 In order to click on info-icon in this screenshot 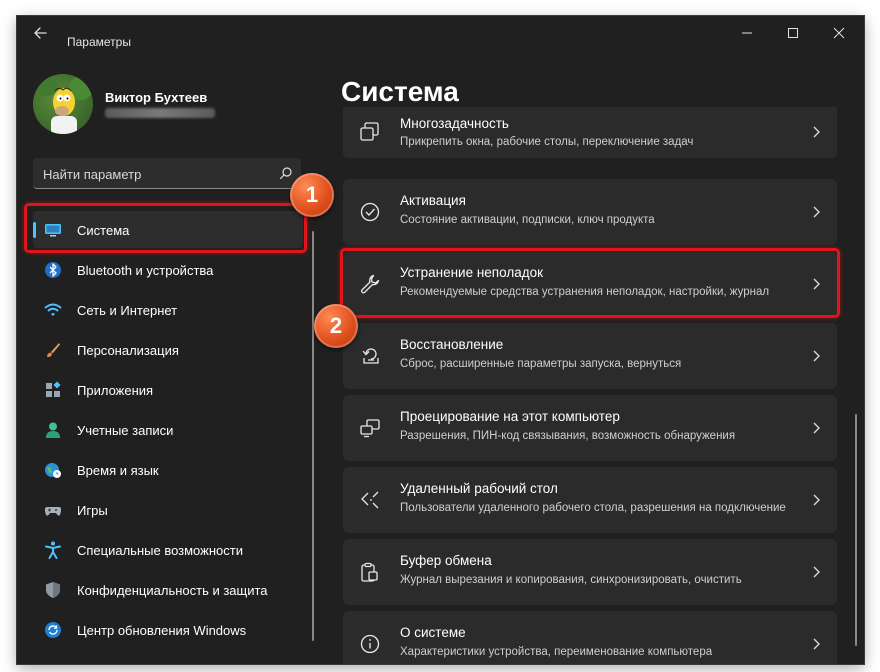, I will do `click(370, 644)`.